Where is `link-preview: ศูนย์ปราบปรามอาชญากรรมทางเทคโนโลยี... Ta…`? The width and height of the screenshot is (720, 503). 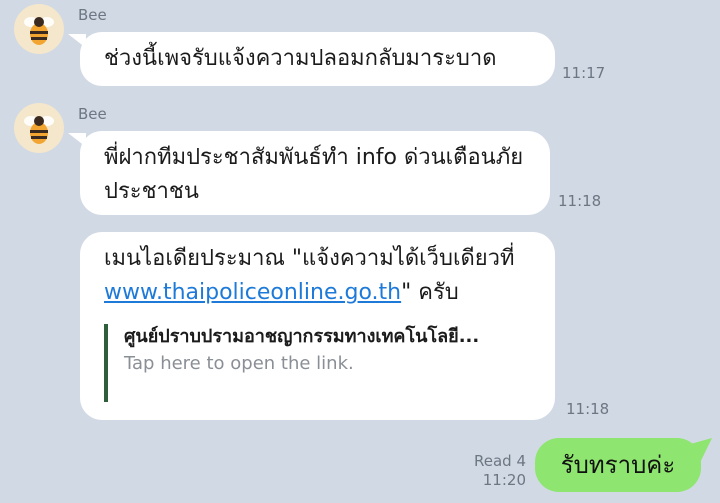
link-preview: ศูนย์ปราบปรามอาชญากรรมทางเทคโนโลยี... Ta… is located at coordinates (319, 363).